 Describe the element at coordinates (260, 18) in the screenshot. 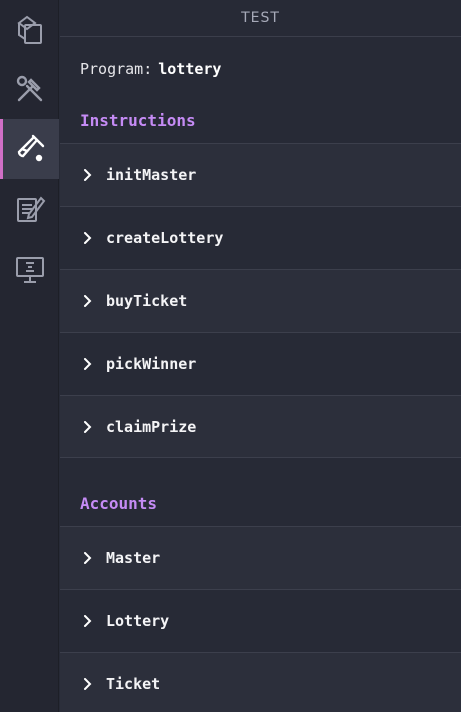

I see `panel-title: TEST` at that location.